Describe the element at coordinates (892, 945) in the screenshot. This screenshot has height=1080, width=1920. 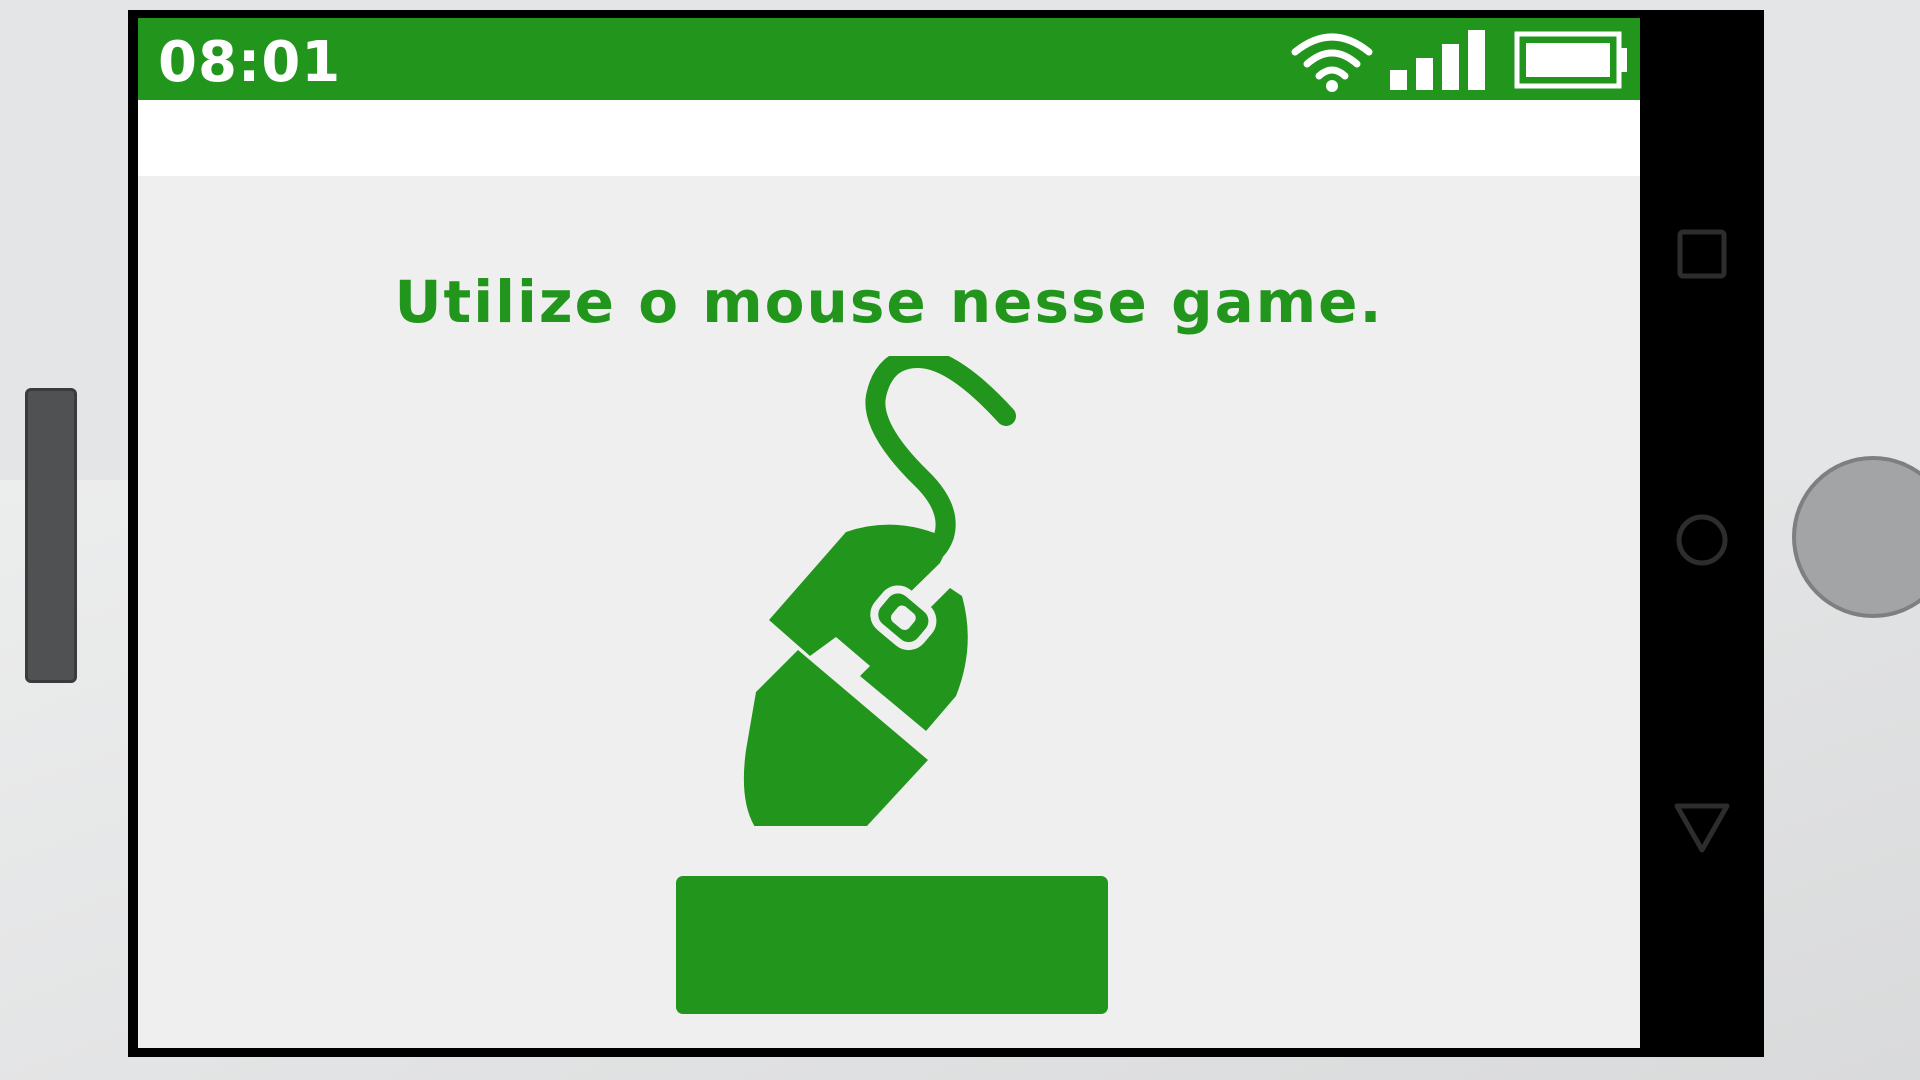
I see `start-button` at that location.